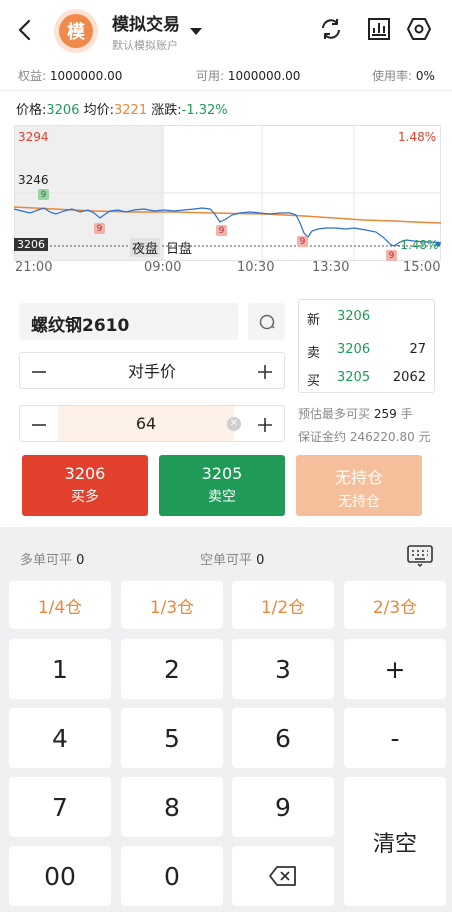 This screenshot has width=452, height=912. I want to click on price-summary: 价格:3206 均价:3221 涨跌:-1.32%, so click(122, 108).